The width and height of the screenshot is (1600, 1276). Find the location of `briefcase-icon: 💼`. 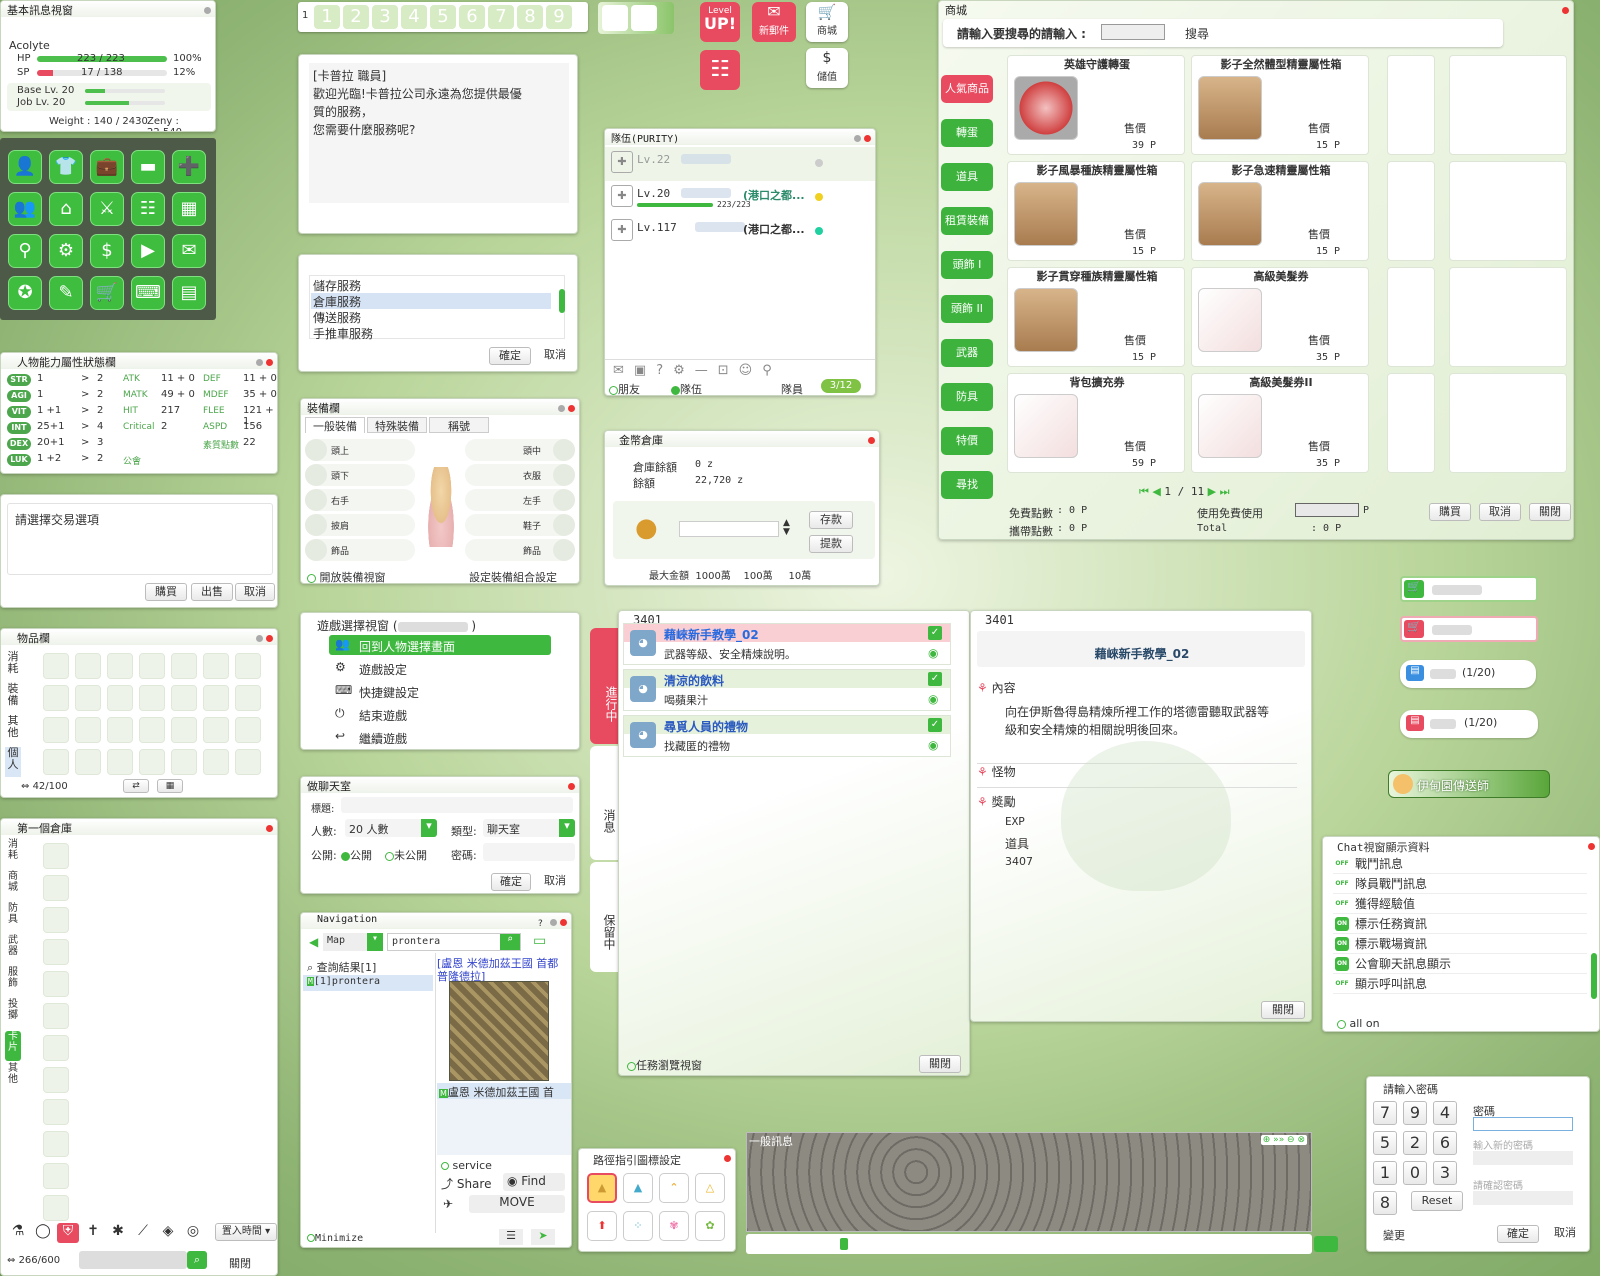

briefcase-icon: 💼 is located at coordinates (107, 167).